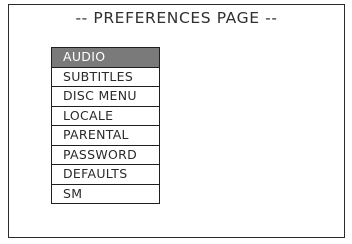 This screenshot has height=244, width=352. Describe the element at coordinates (105, 97) in the screenshot. I see `menu-item-disc-menu: DISC MENU` at that location.